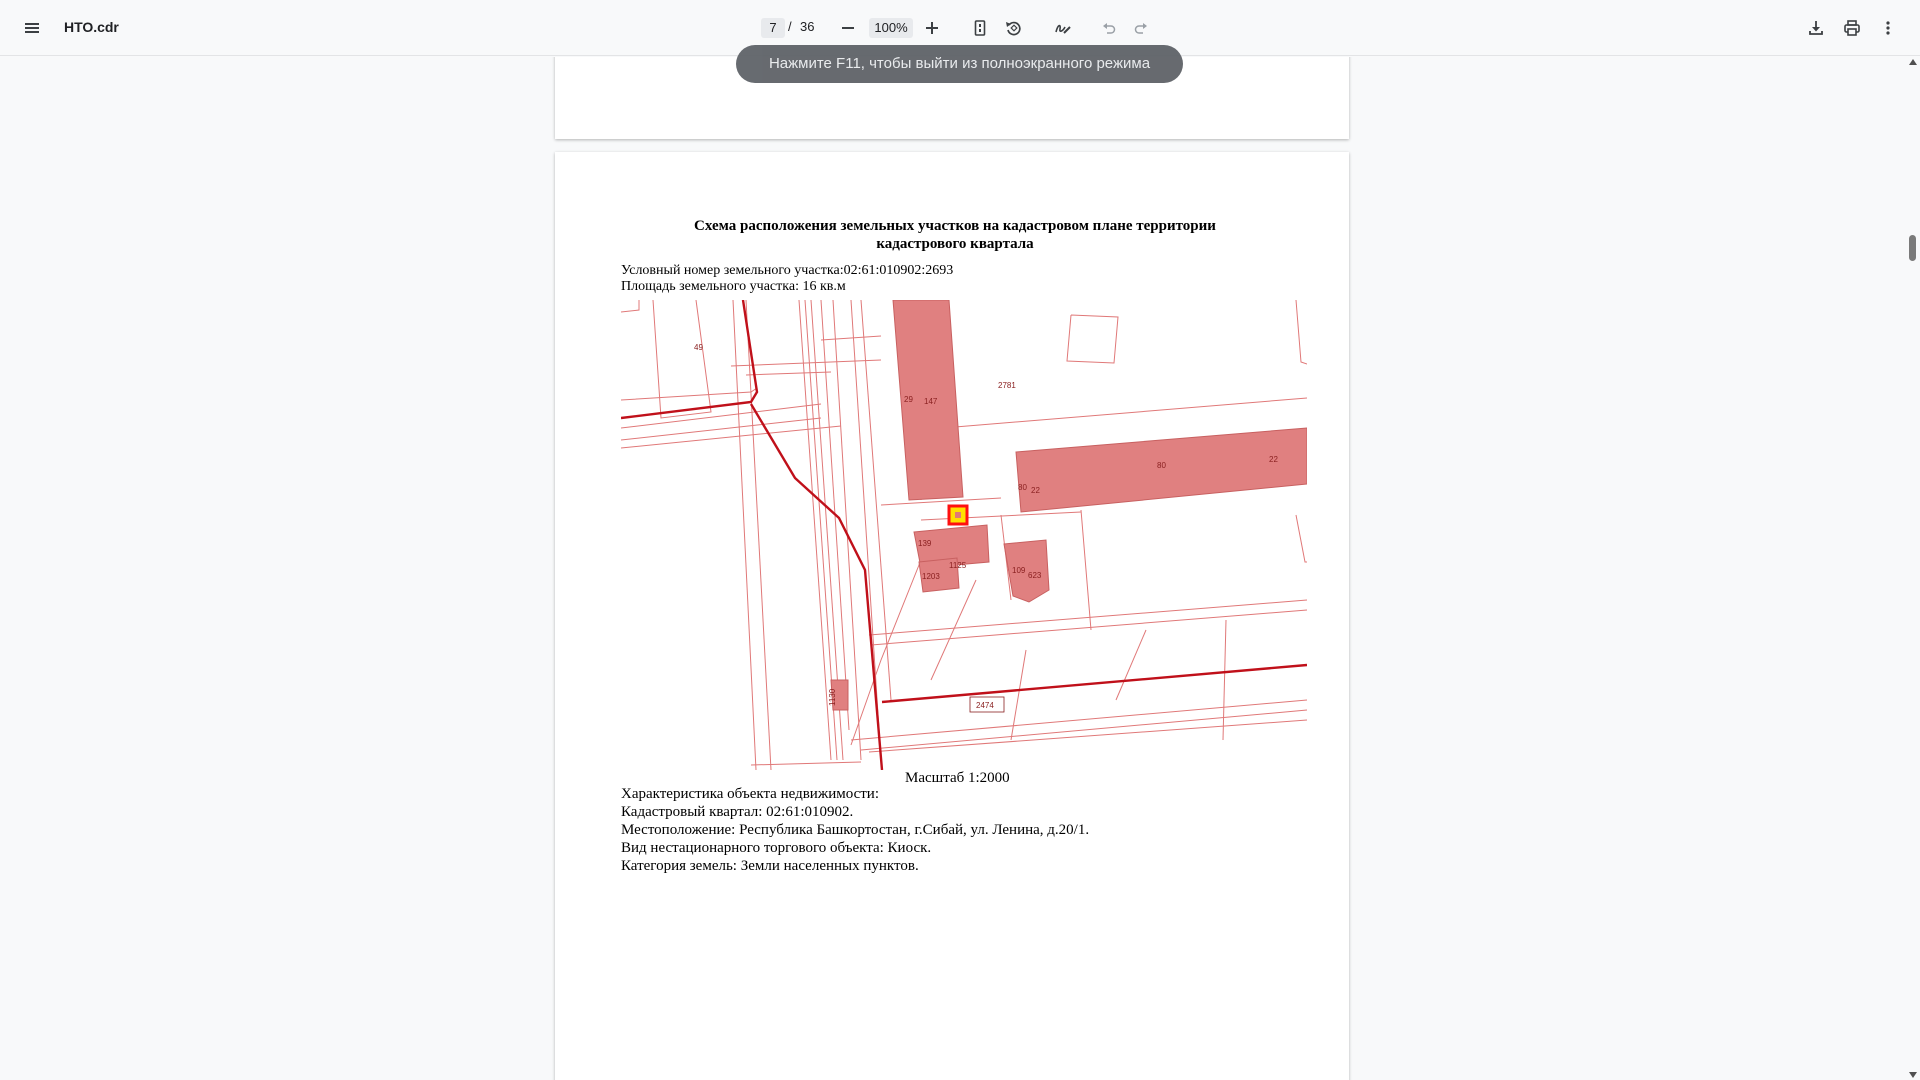 The height and width of the screenshot is (1080, 1920). Describe the element at coordinates (1161, 465) in the screenshot. I see `map-label-80-a: 80` at that location.